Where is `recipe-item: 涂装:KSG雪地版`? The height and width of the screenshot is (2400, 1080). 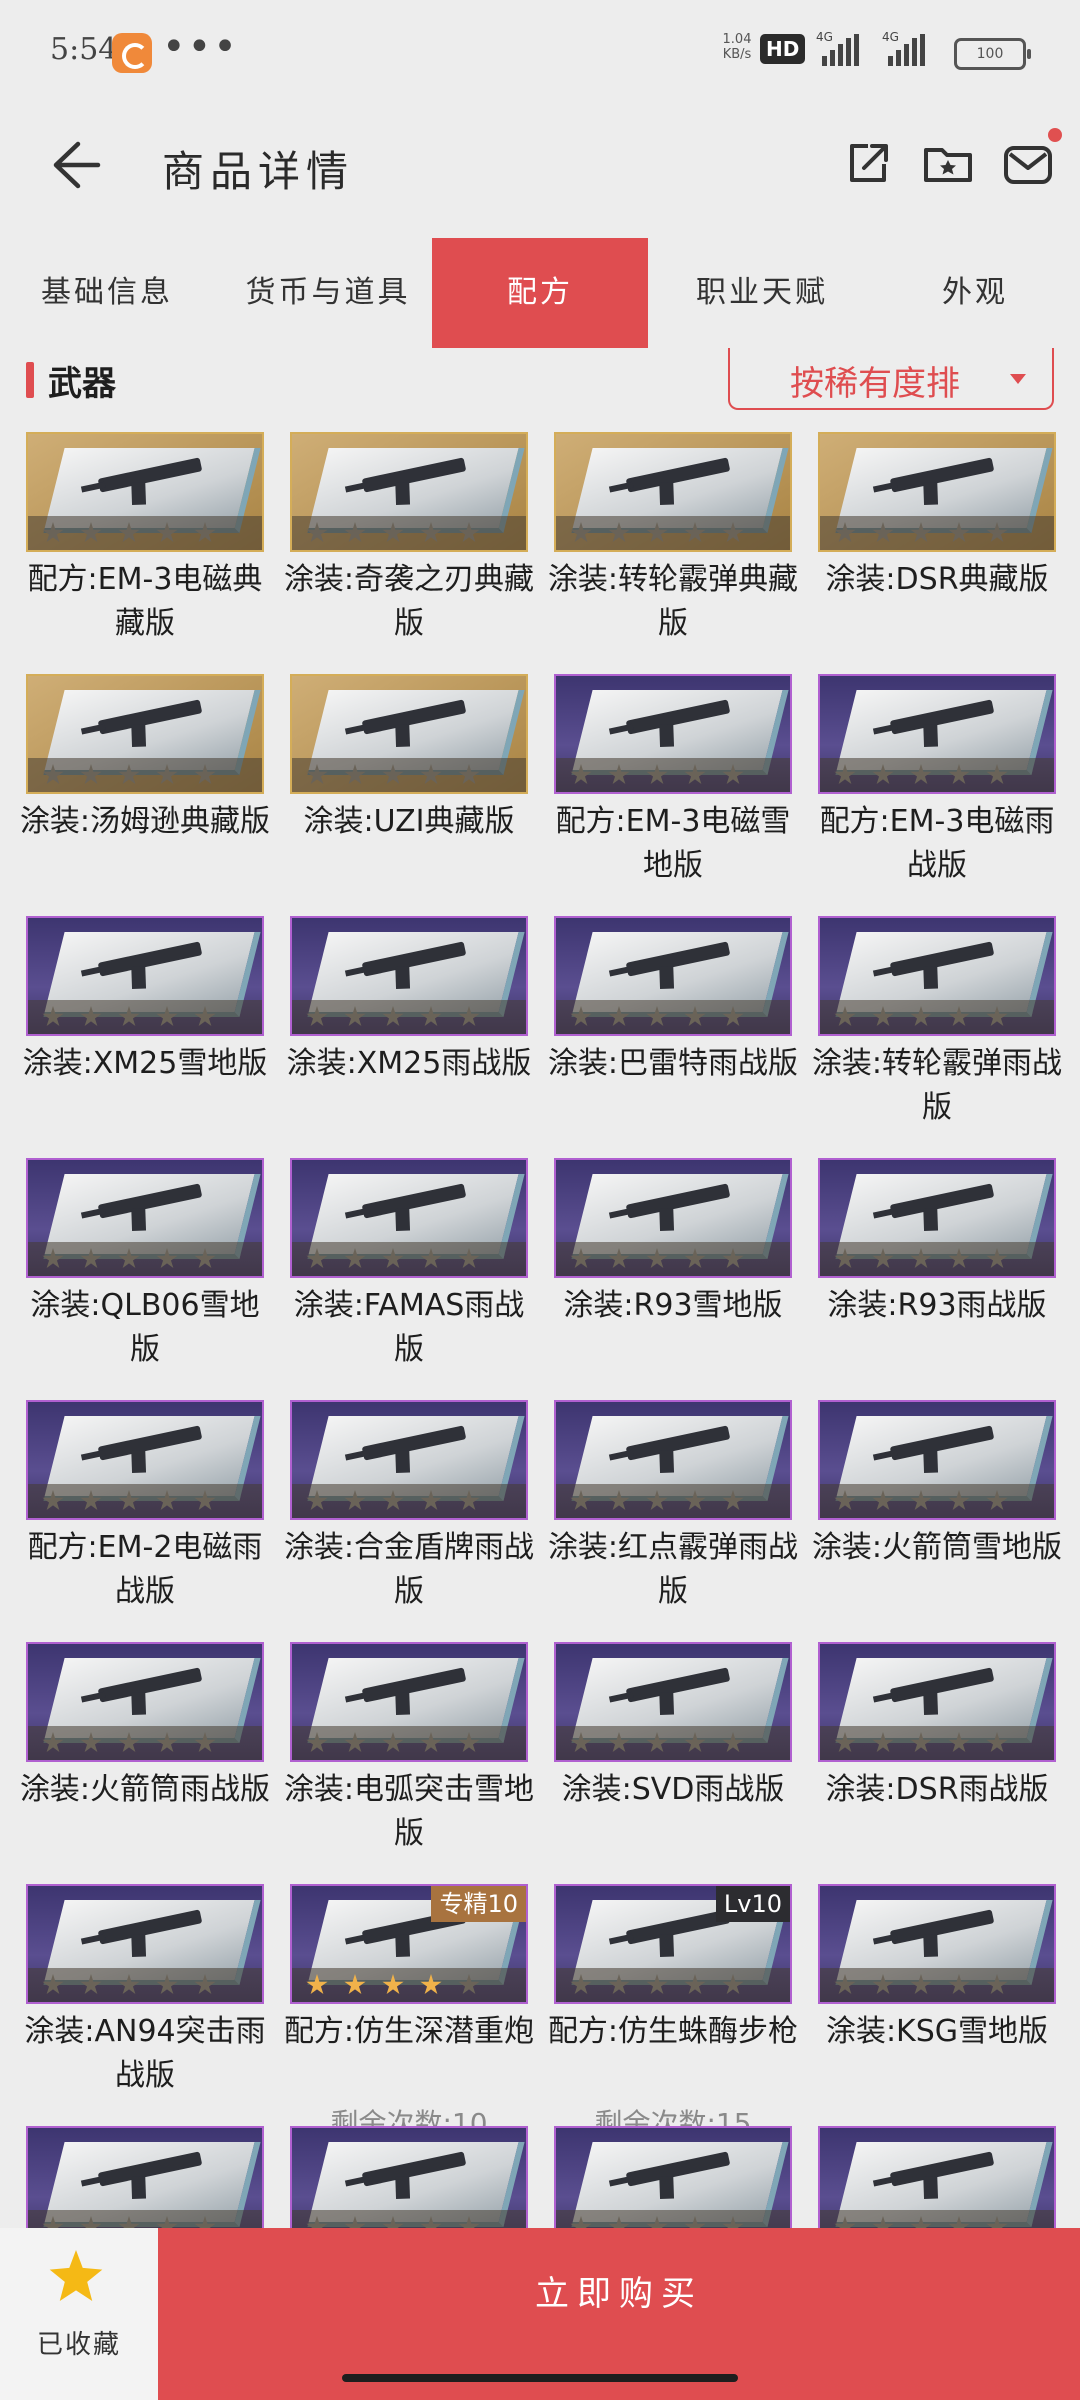
recipe-item: 涂装:KSG雪地版 is located at coordinates (937, 2004).